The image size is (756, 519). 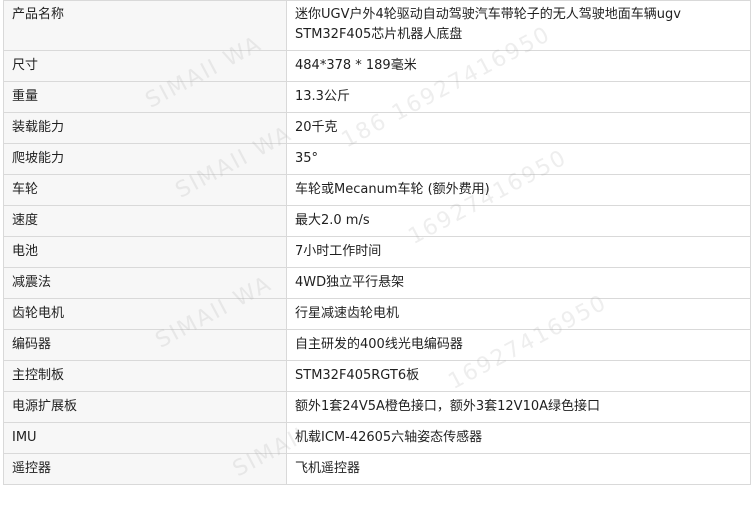 What do you see at coordinates (145, 438) in the screenshot?
I see `spec-label: IMU` at bounding box center [145, 438].